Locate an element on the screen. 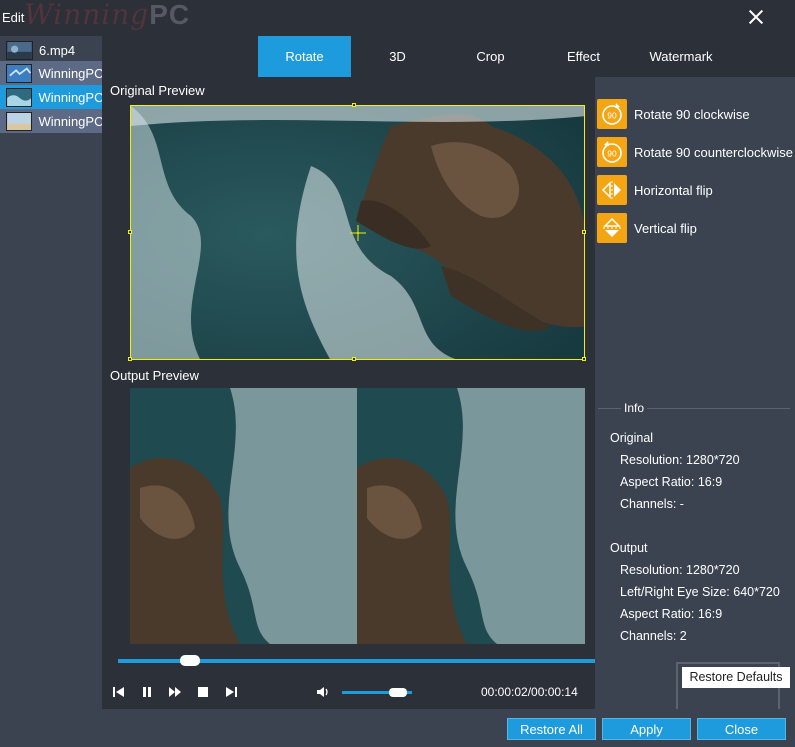  output-heading: Output is located at coordinates (629, 548).